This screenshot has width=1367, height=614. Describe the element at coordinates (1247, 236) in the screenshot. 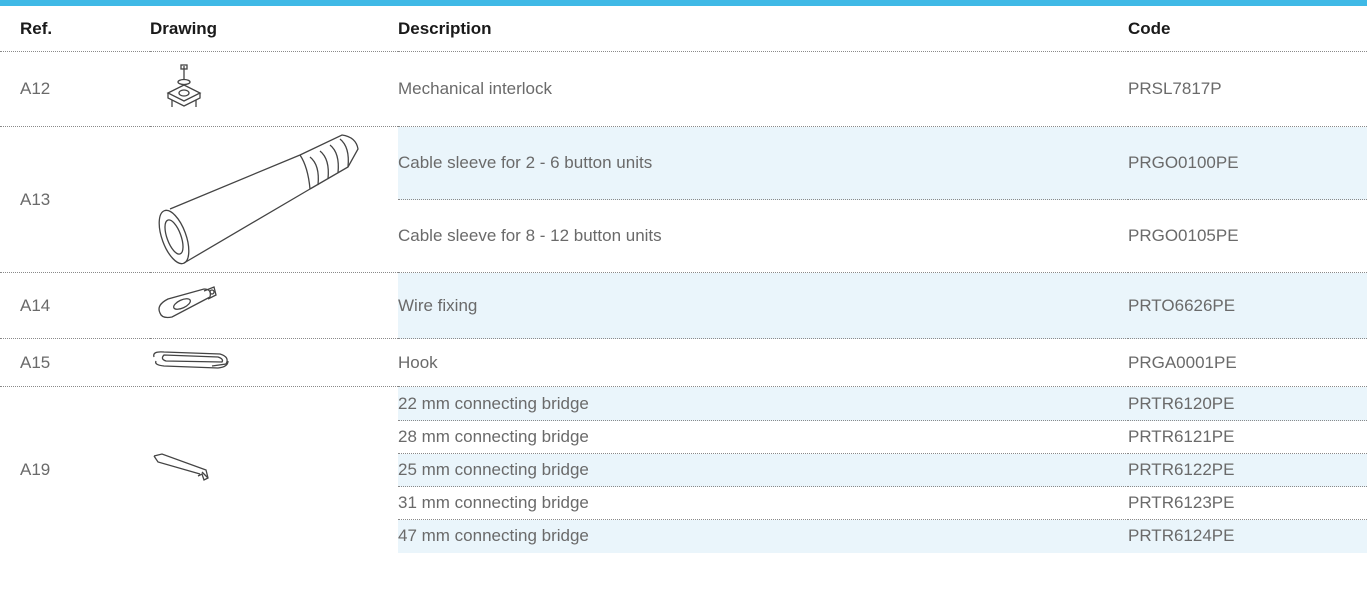

I see `code-cell: PRGO0105PE` at that location.